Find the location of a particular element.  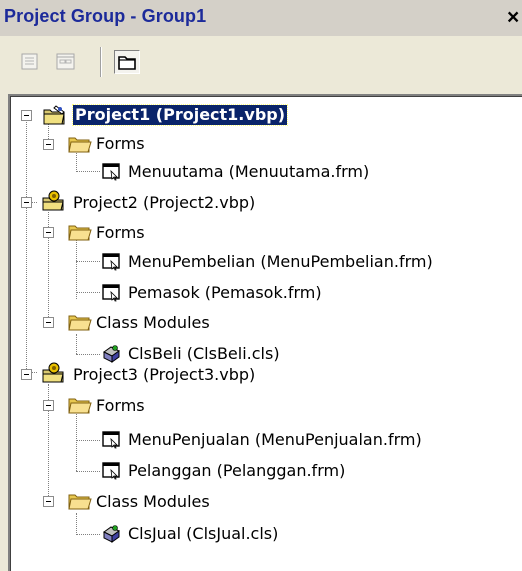

view-code-icon is located at coordinates (29, 61).